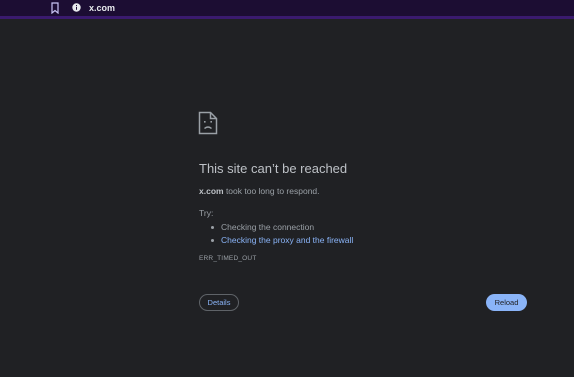 The height and width of the screenshot is (377, 574). I want to click on error-message-text: took too long to respond., so click(271, 191).